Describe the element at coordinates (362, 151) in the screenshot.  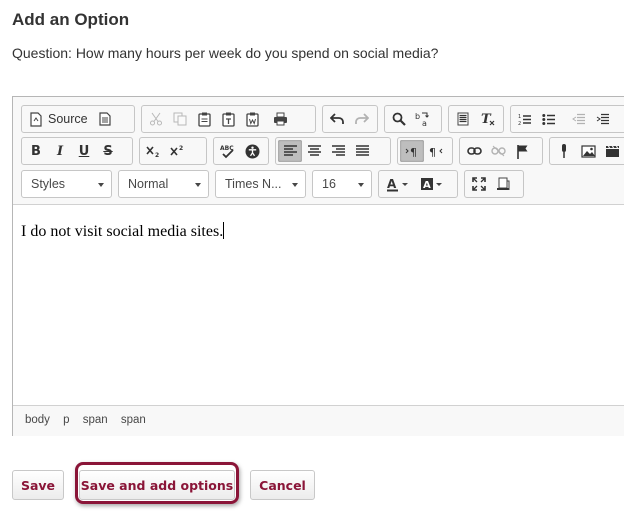
I see `justify-button` at that location.